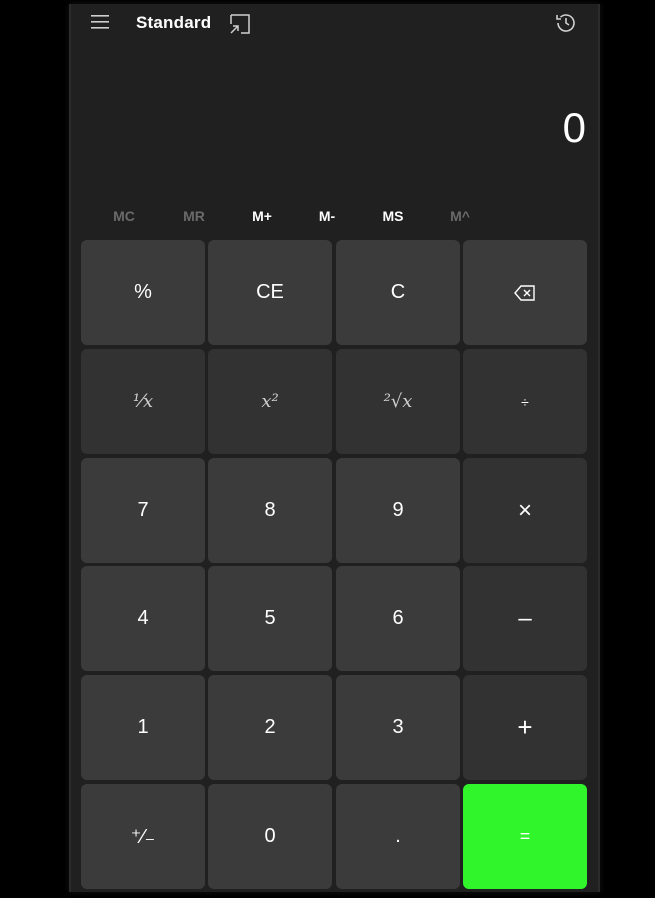  Describe the element at coordinates (334, 24) in the screenshot. I see `title-bar: Standard` at that location.